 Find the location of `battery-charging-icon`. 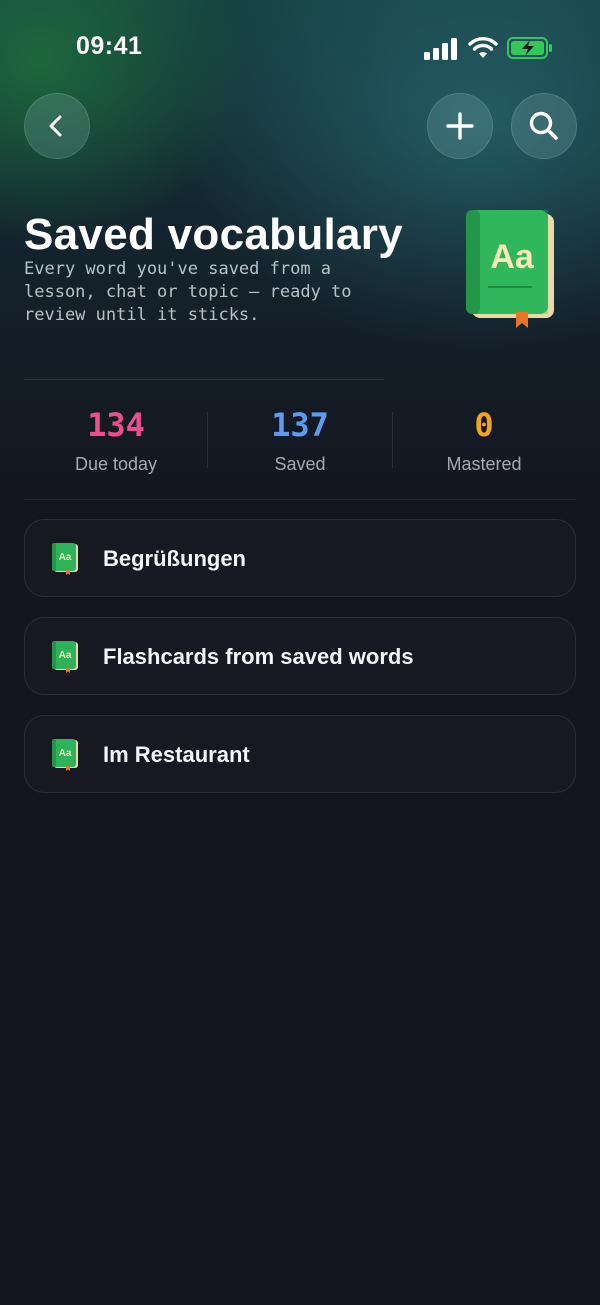

battery-charging-icon is located at coordinates (529, 48).